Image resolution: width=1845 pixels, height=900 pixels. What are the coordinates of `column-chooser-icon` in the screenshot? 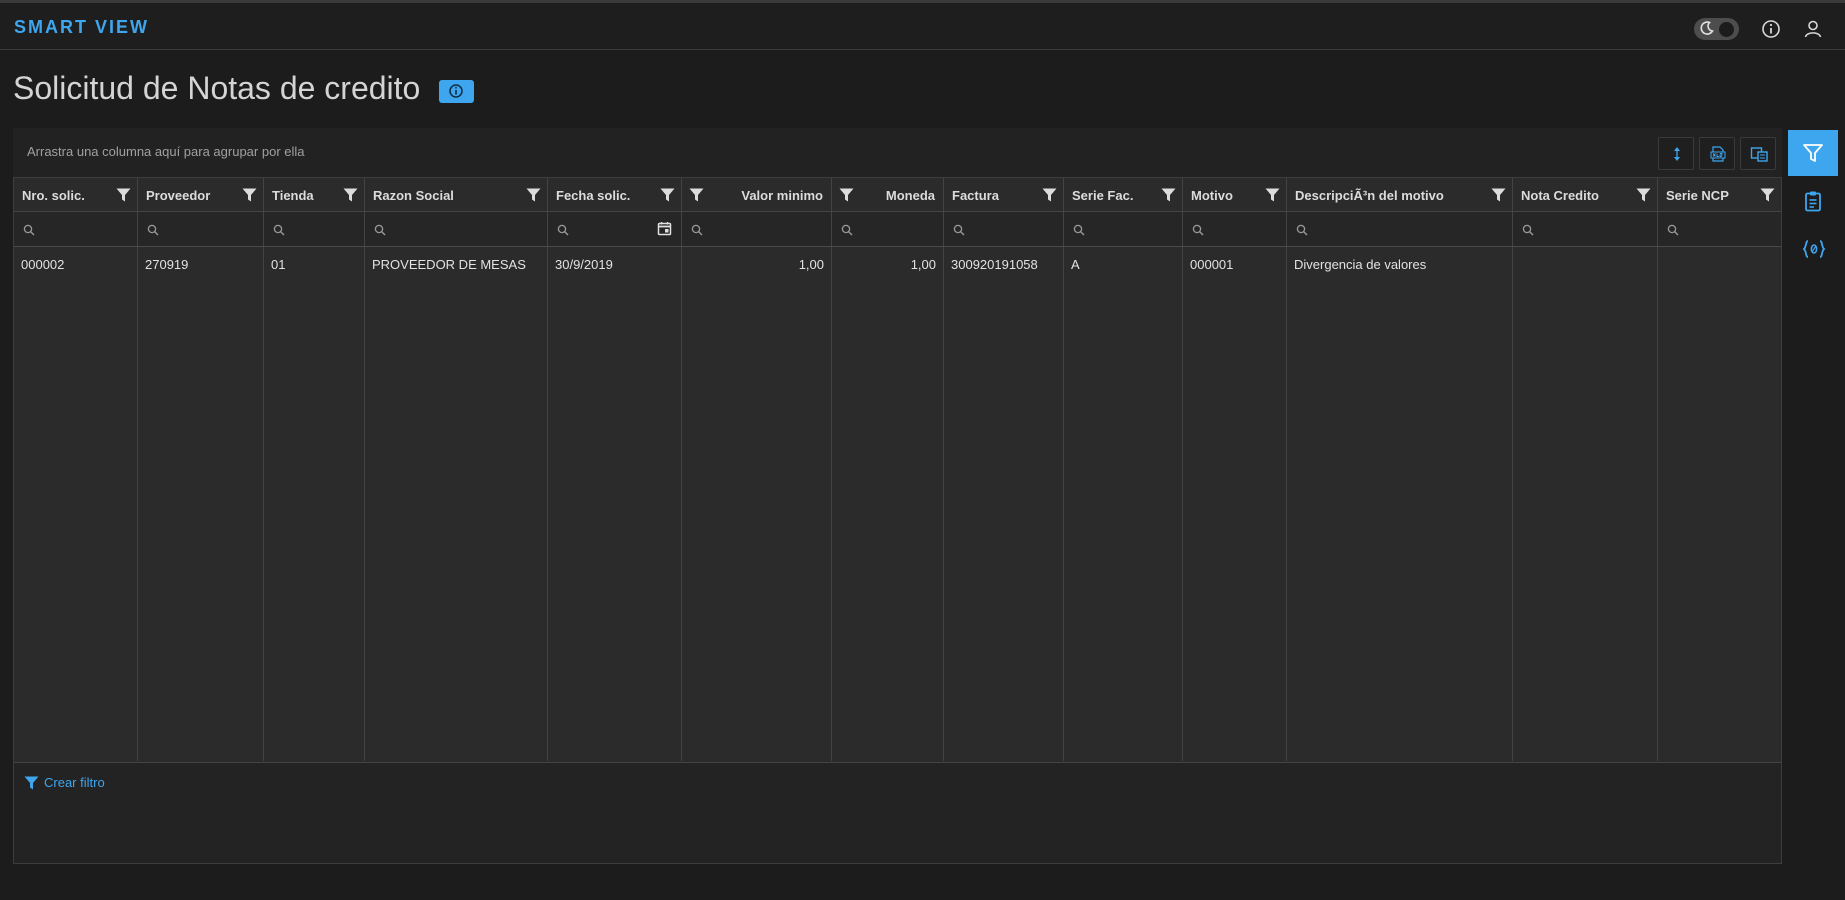 It's located at (1759, 154).